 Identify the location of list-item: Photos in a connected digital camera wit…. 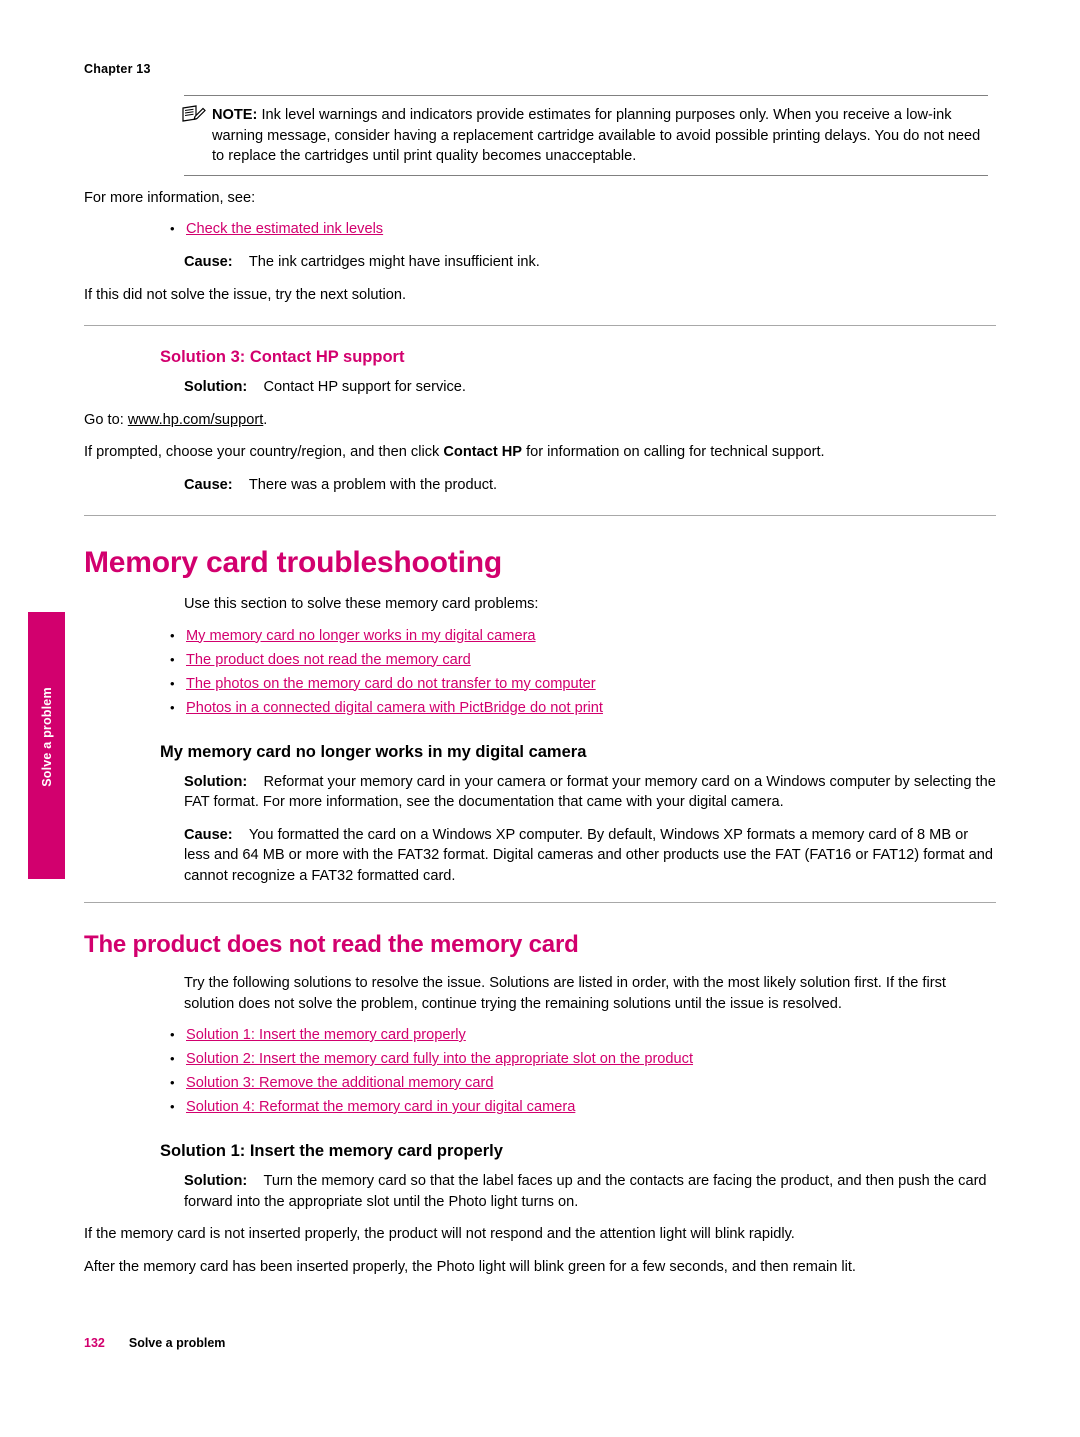
(578, 708).